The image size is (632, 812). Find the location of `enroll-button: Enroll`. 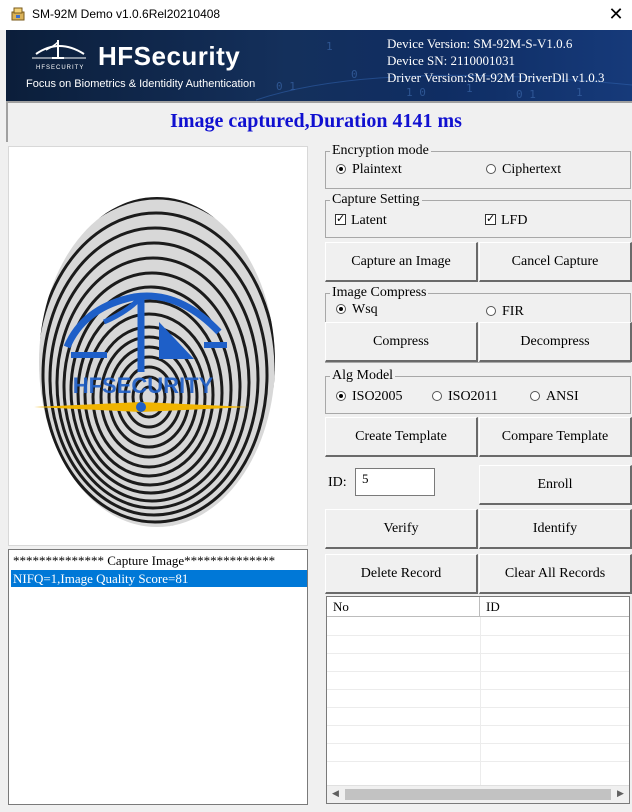

enroll-button: Enroll is located at coordinates (555, 485).